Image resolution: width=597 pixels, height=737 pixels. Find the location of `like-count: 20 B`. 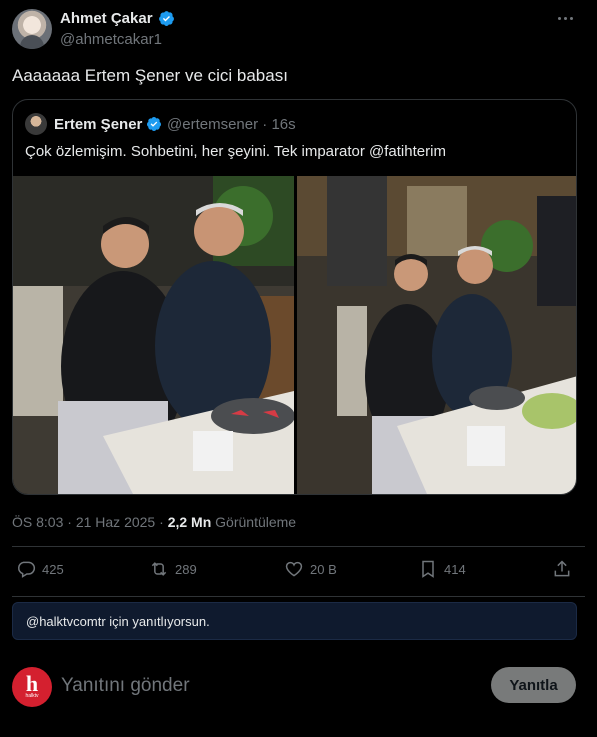

like-count: 20 B is located at coordinates (323, 569).